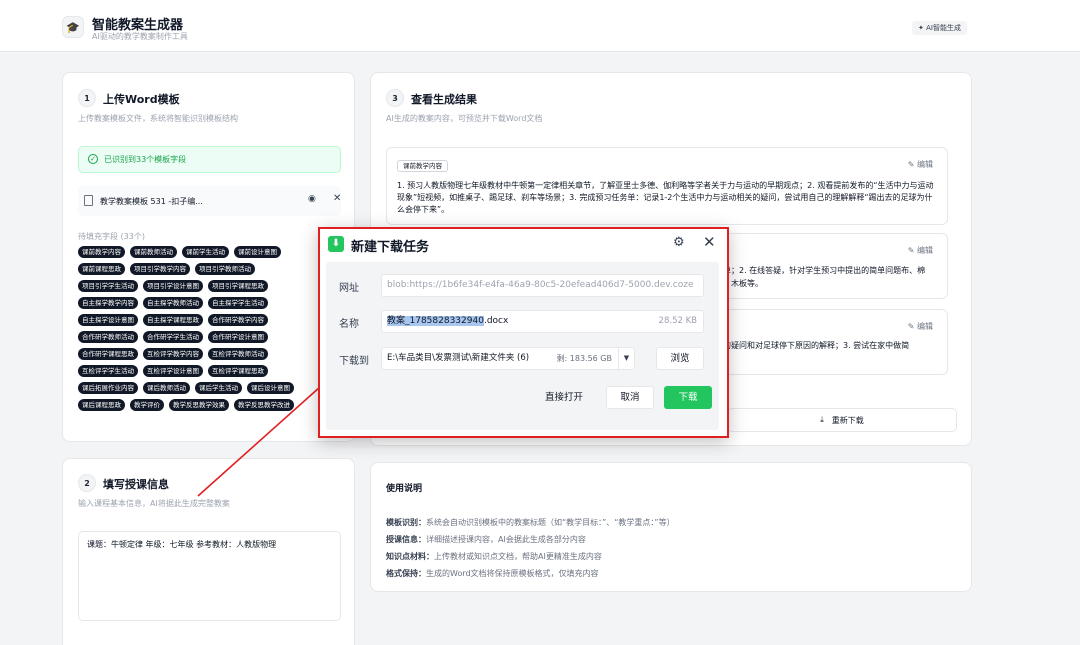  What do you see at coordinates (354, 361) in the screenshot?
I see `path-label: 下载到` at bounding box center [354, 361].